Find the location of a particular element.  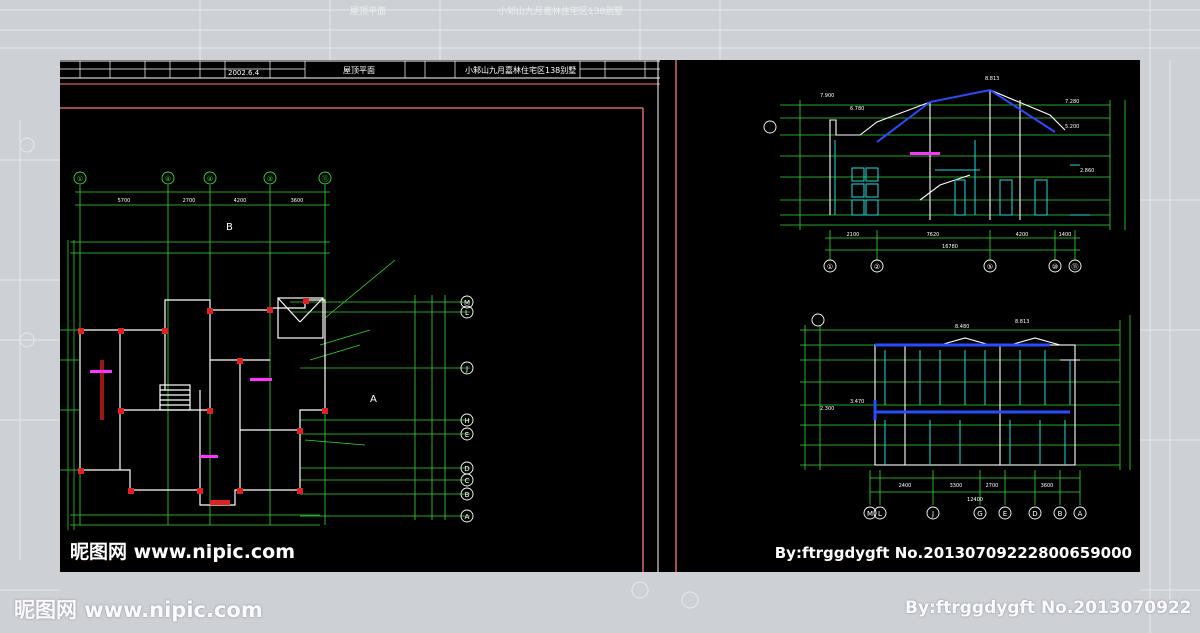

title-block: 2002.6.4 屋顶平面 小邾山九月嘉林住宅区138别墅 is located at coordinates (360, 72).